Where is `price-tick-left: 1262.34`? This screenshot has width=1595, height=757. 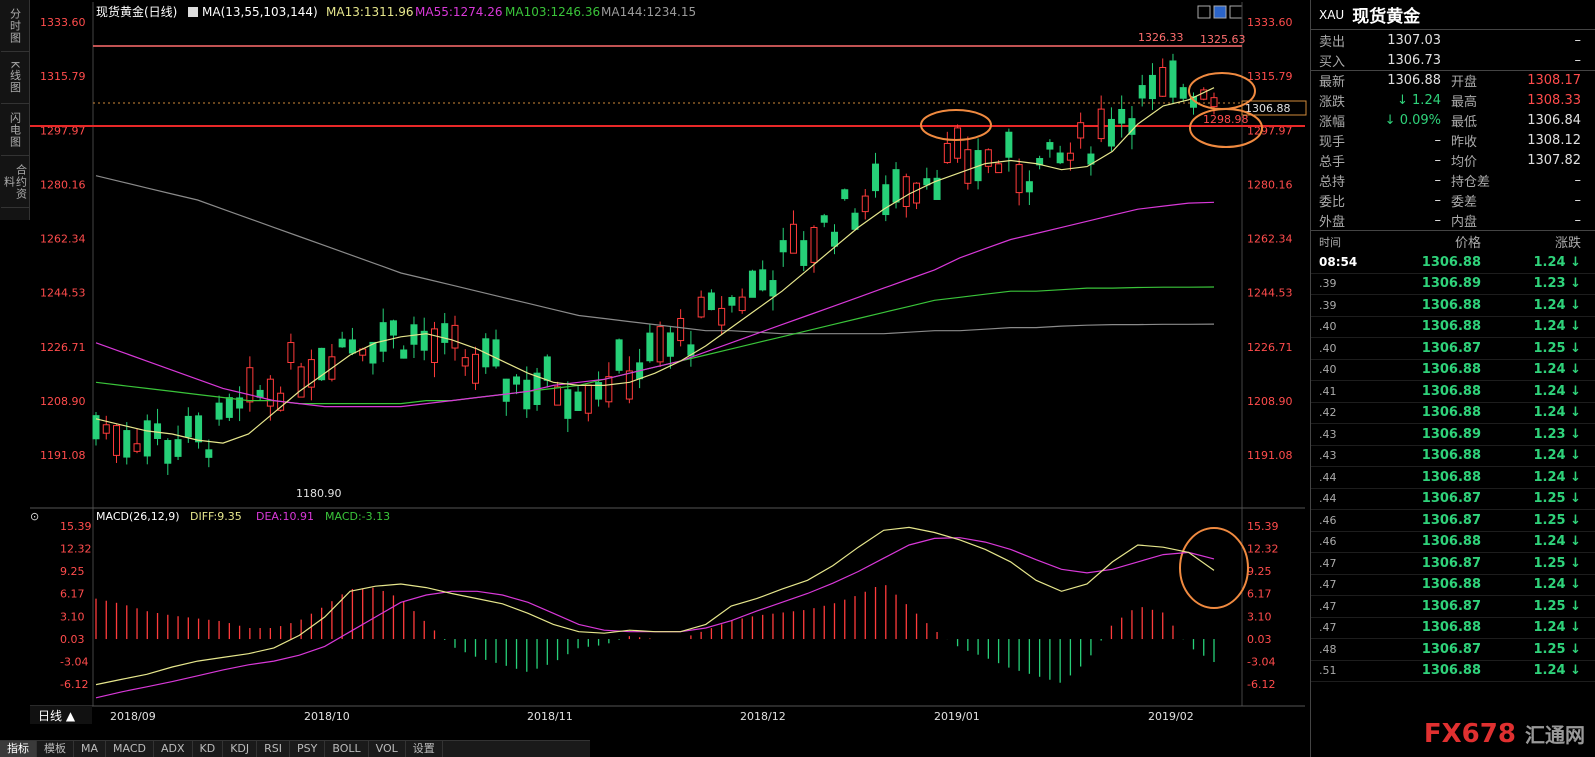
price-tick-left: 1262.34 is located at coordinates (63, 239).